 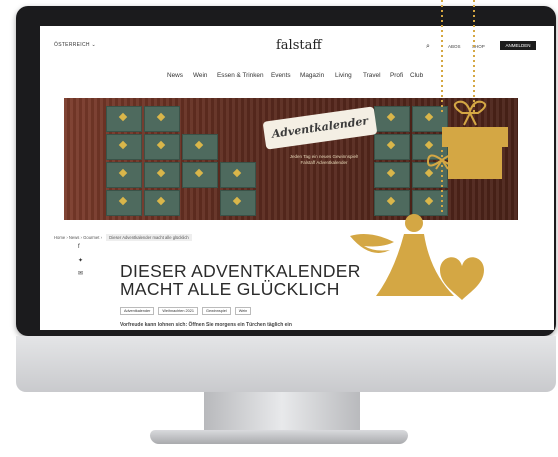 What do you see at coordinates (178, 311) in the screenshot?
I see `tag-chip: Weihnachten 2021` at bounding box center [178, 311].